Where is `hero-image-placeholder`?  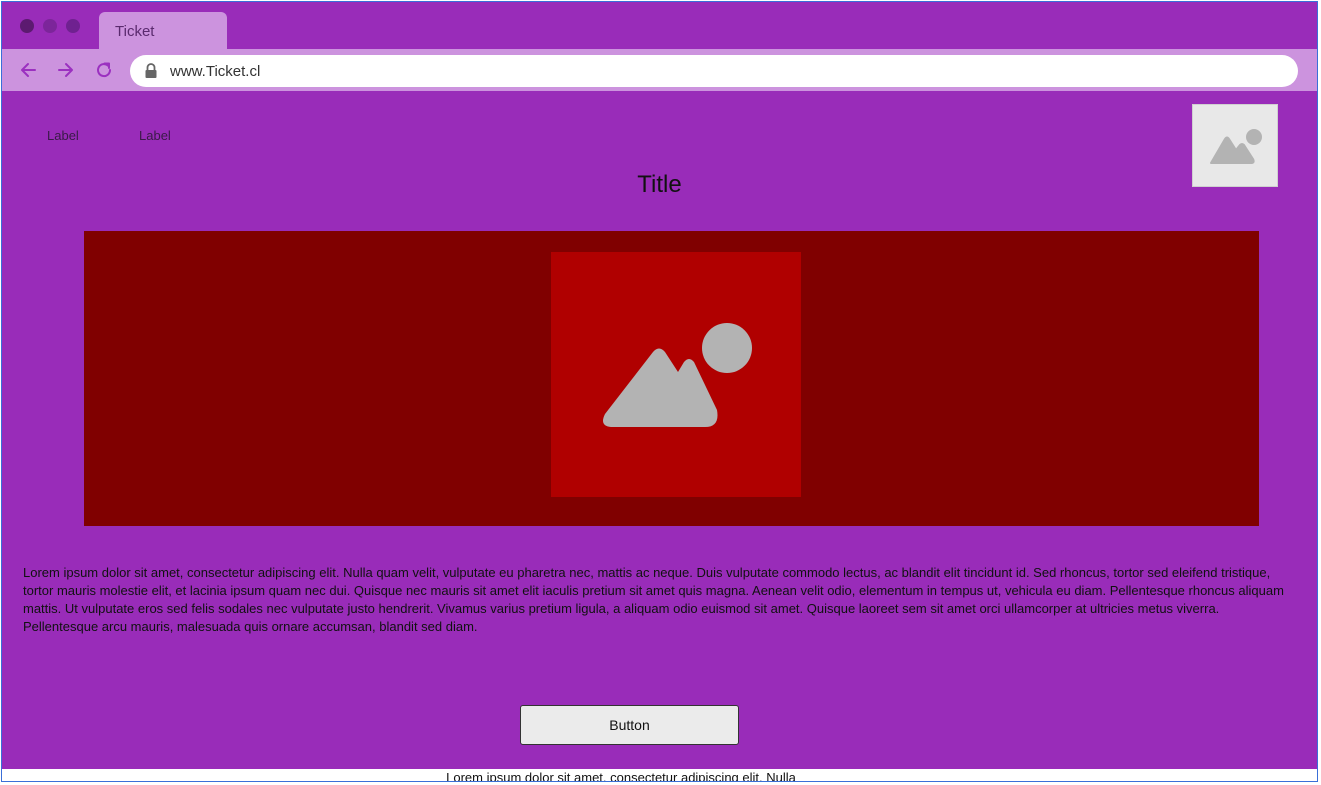 hero-image-placeholder is located at coordinates (676, 374).